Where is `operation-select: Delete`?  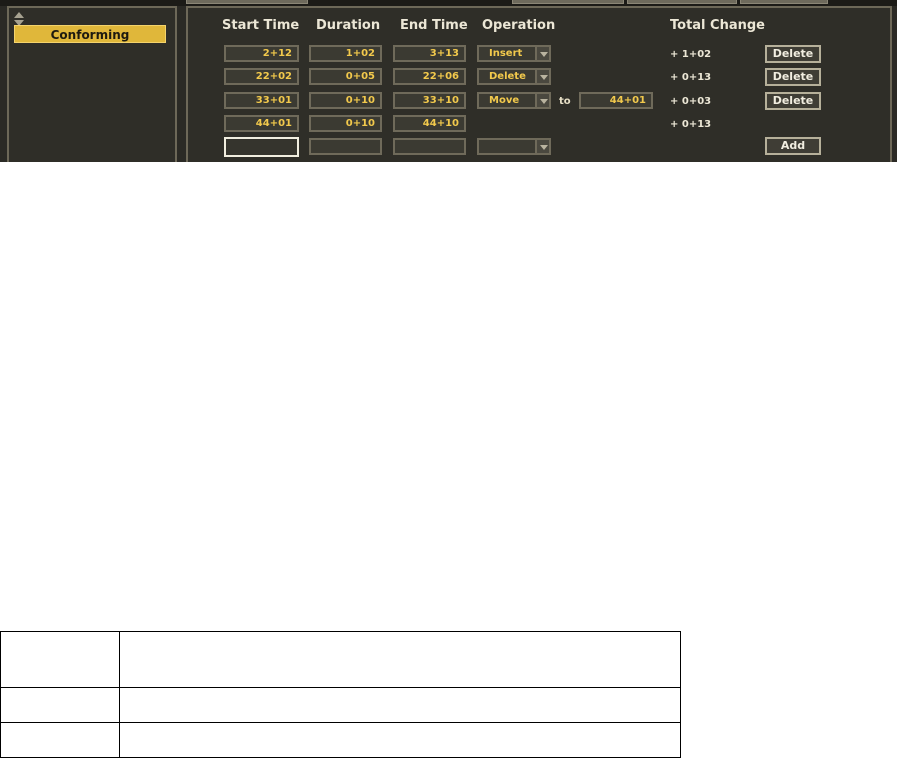 operation-select: Delete is located at coordinates (514, 76).